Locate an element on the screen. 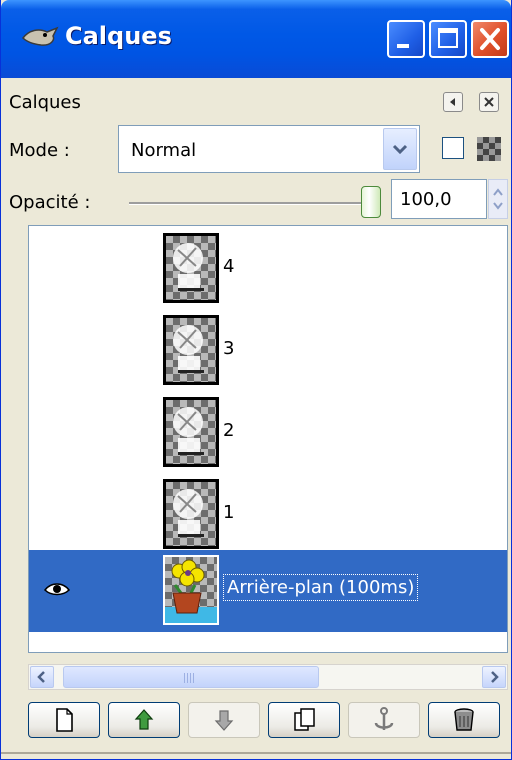  eye-icon is located at coordinates (57, 590).